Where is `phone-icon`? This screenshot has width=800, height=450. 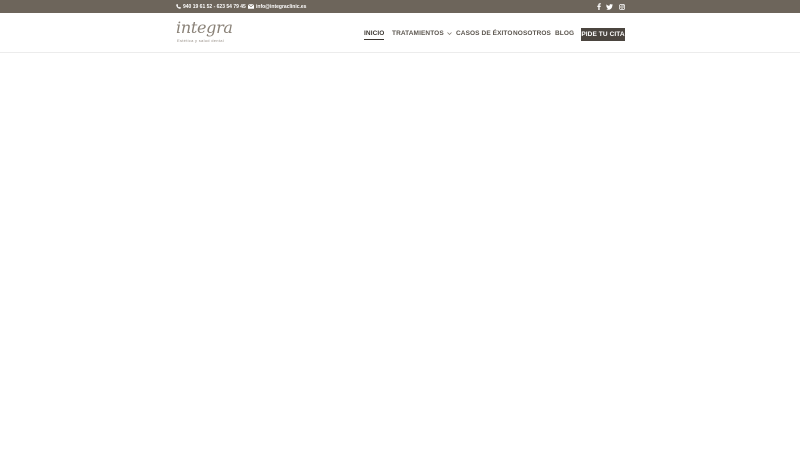 phone-icon is located at coordinates (178, 6).